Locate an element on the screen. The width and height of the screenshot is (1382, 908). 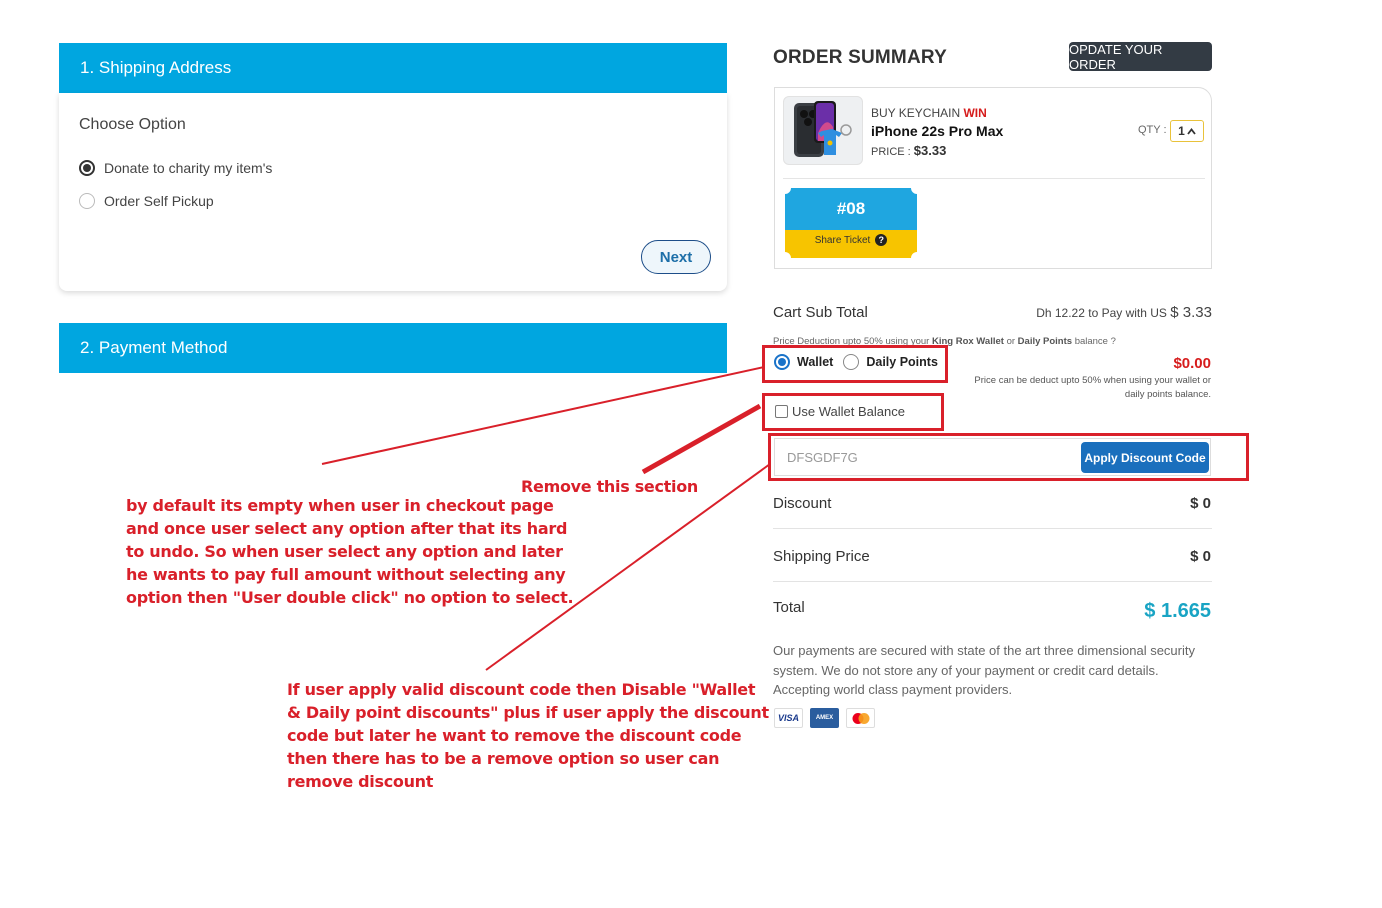
radio-donate-selected is located at coordinates (87, 168).